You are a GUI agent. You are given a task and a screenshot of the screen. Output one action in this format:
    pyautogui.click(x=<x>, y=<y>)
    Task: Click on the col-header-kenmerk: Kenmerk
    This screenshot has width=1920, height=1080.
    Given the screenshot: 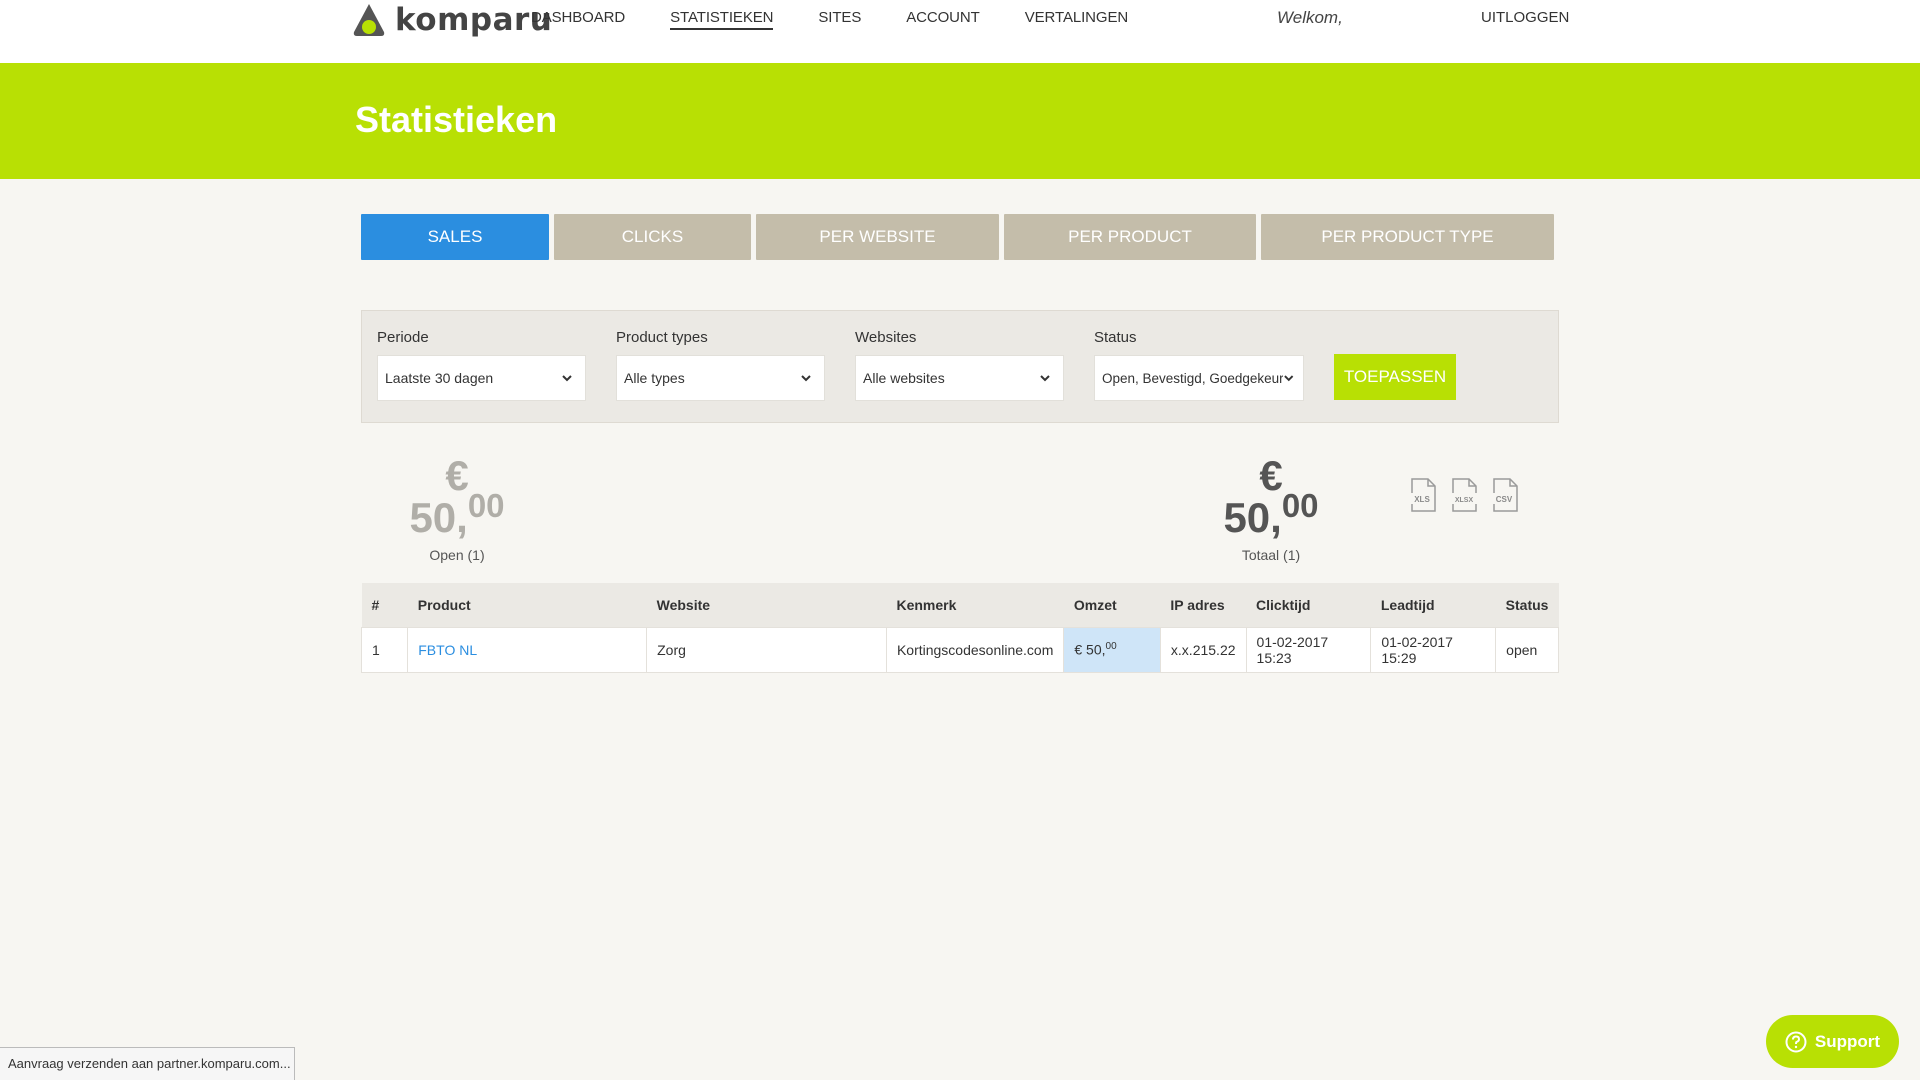 What is the action you would take?
    pyautogui.click(x=926, y=604)
    